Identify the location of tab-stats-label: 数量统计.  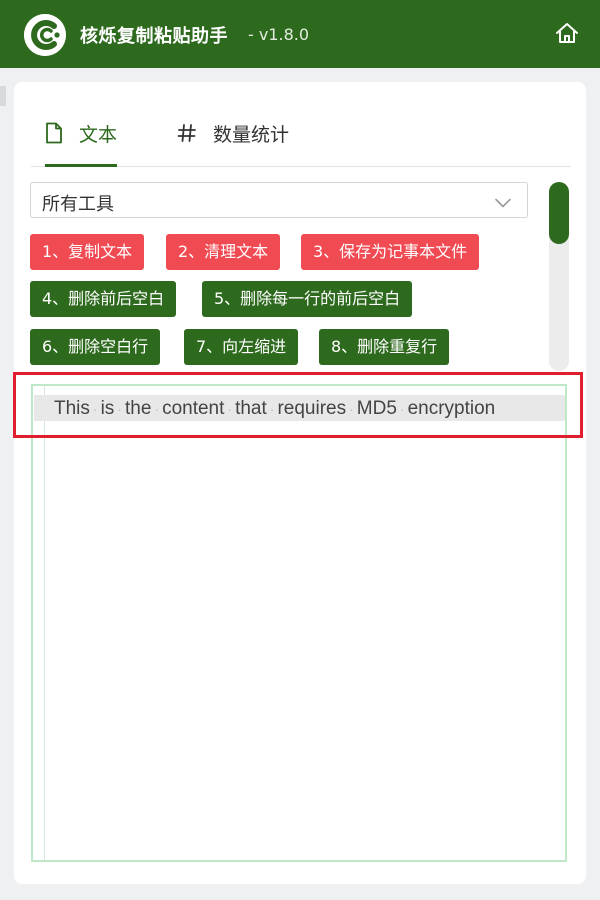
(251, 134).